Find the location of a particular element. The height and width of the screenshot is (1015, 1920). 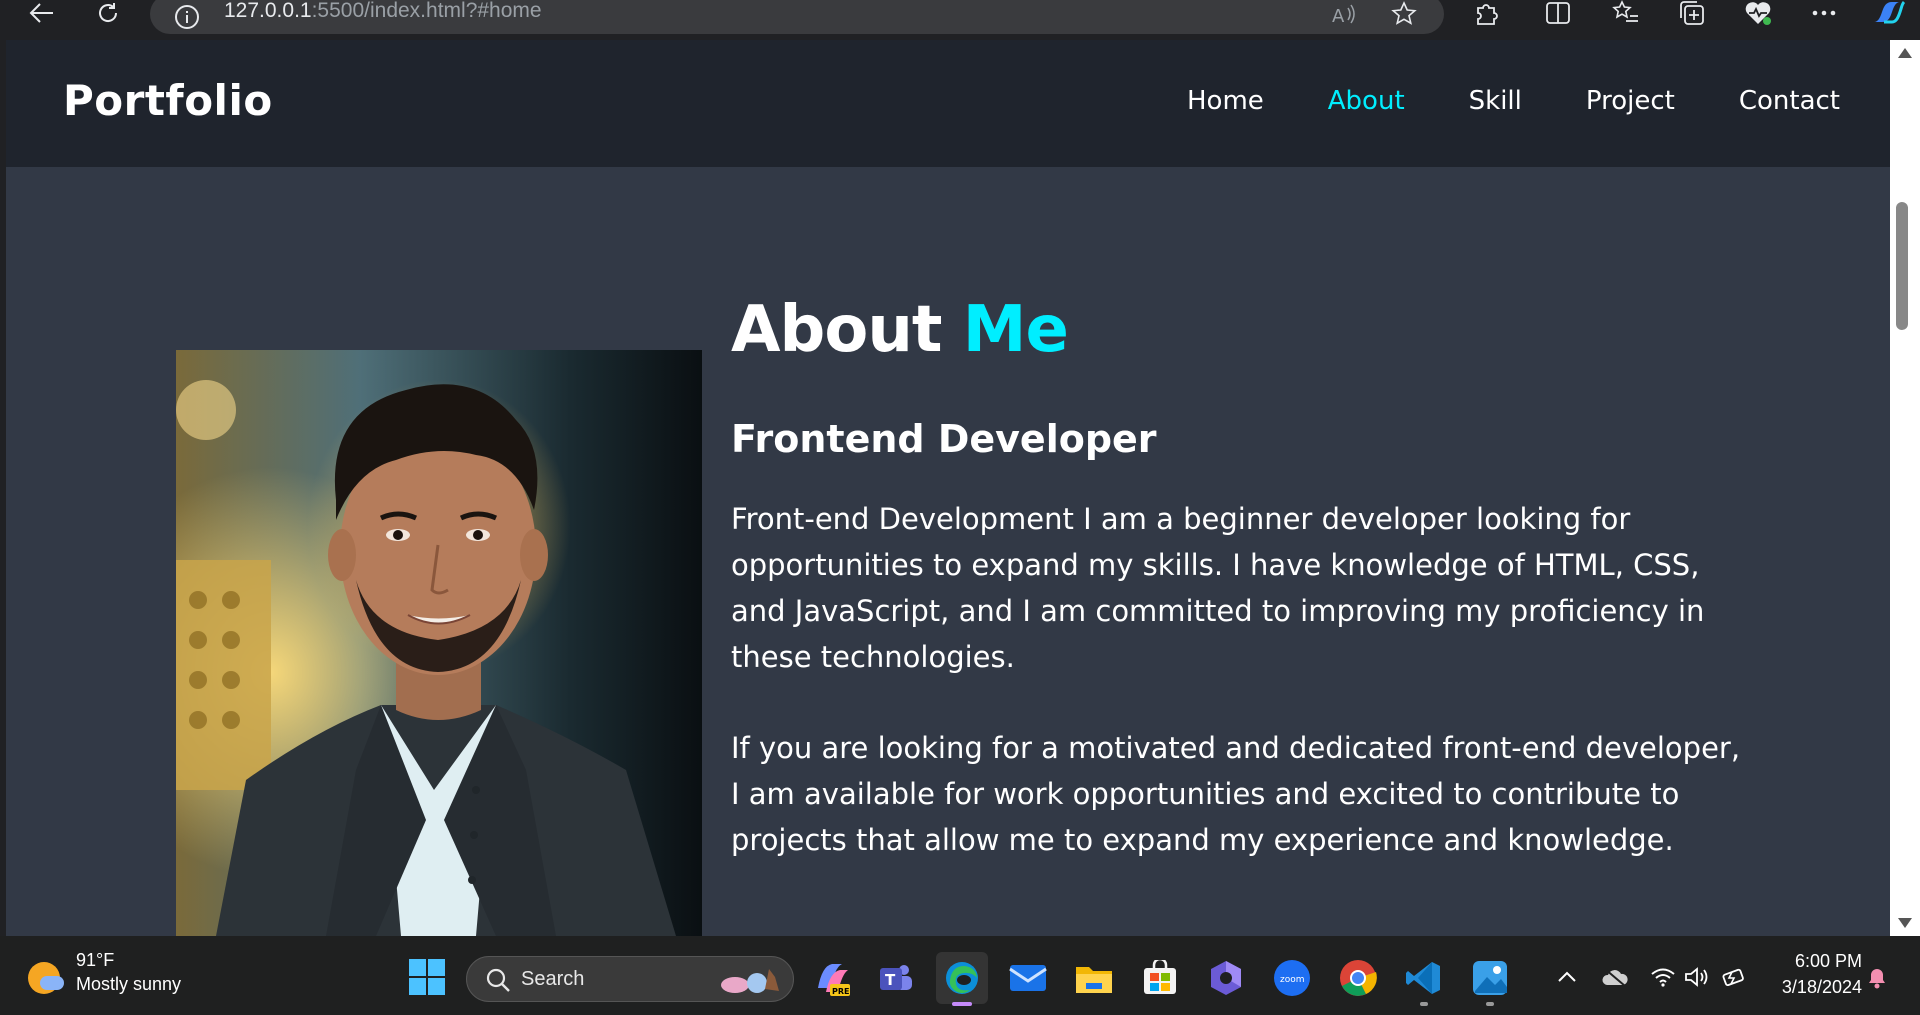

copilot-icon is located at coordinates (1890, 12).